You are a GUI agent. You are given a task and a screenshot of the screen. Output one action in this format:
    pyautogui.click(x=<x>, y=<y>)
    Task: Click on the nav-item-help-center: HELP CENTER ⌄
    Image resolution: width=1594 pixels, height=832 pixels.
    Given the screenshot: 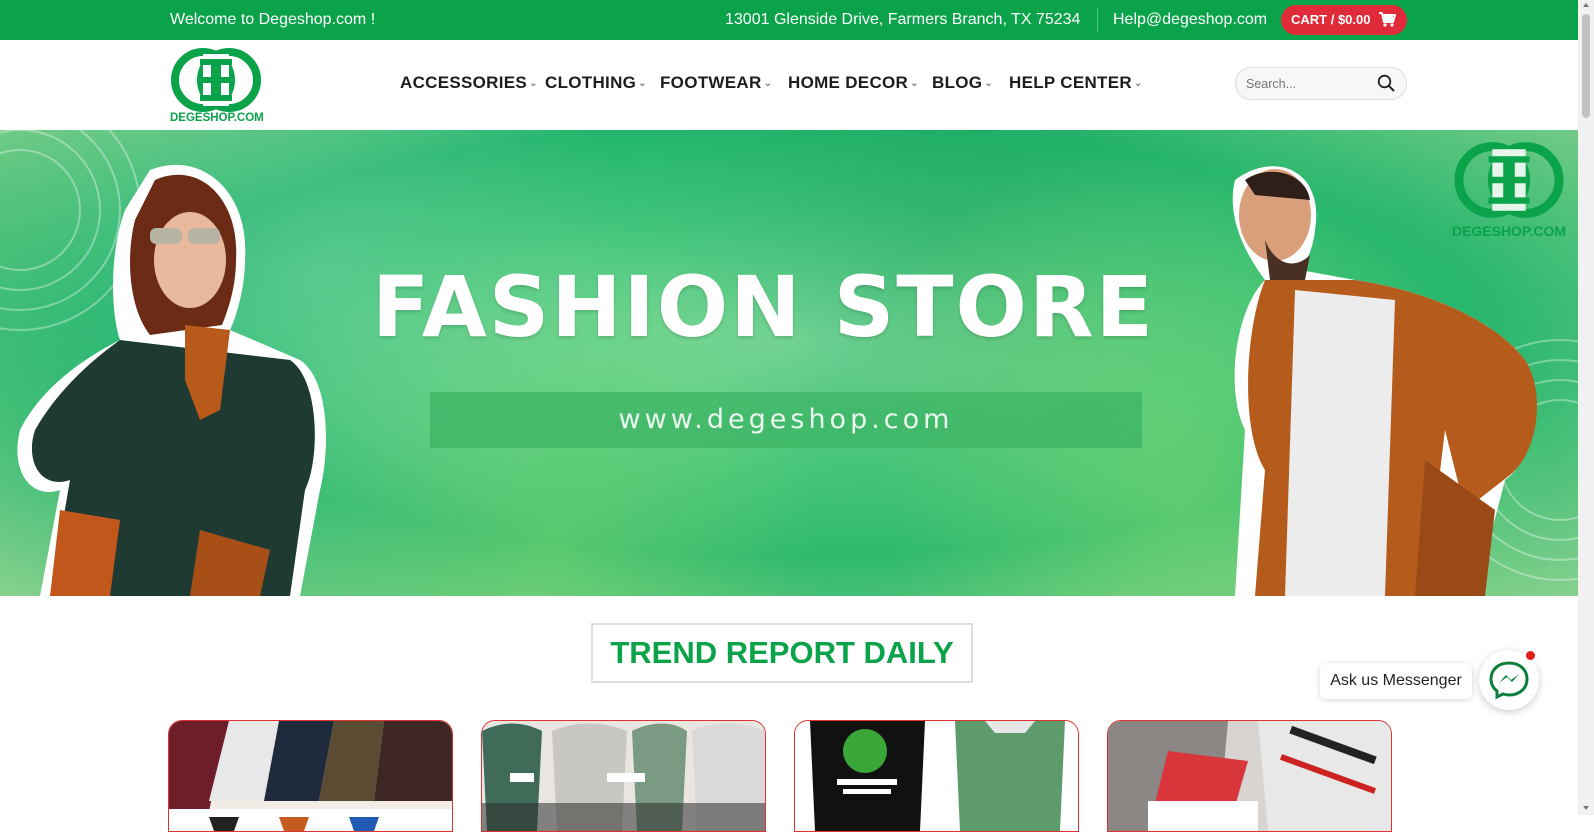 What is the action you would take?
    pyautogui.click(x=1076, y=83)
    